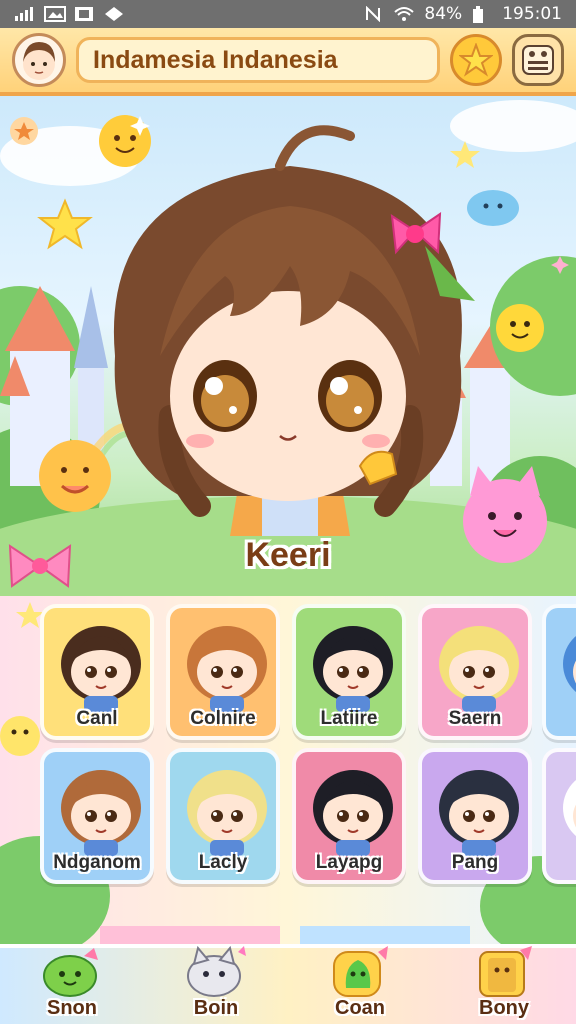 The width and height of the screenshot is (576, 1024). I want to click on wifi-icon, so click(404, 14).